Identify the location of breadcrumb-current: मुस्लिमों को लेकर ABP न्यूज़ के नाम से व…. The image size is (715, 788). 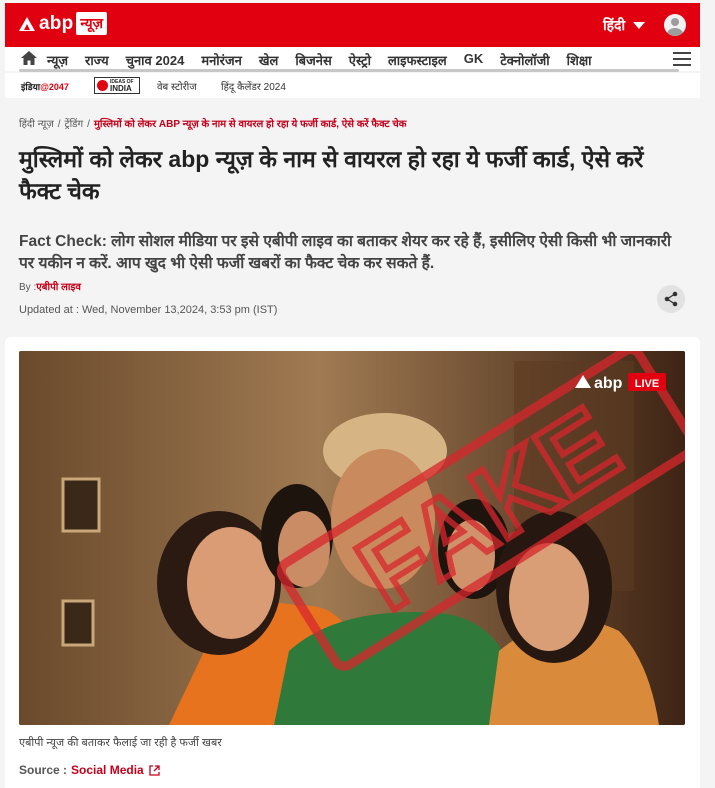
(250, 124).